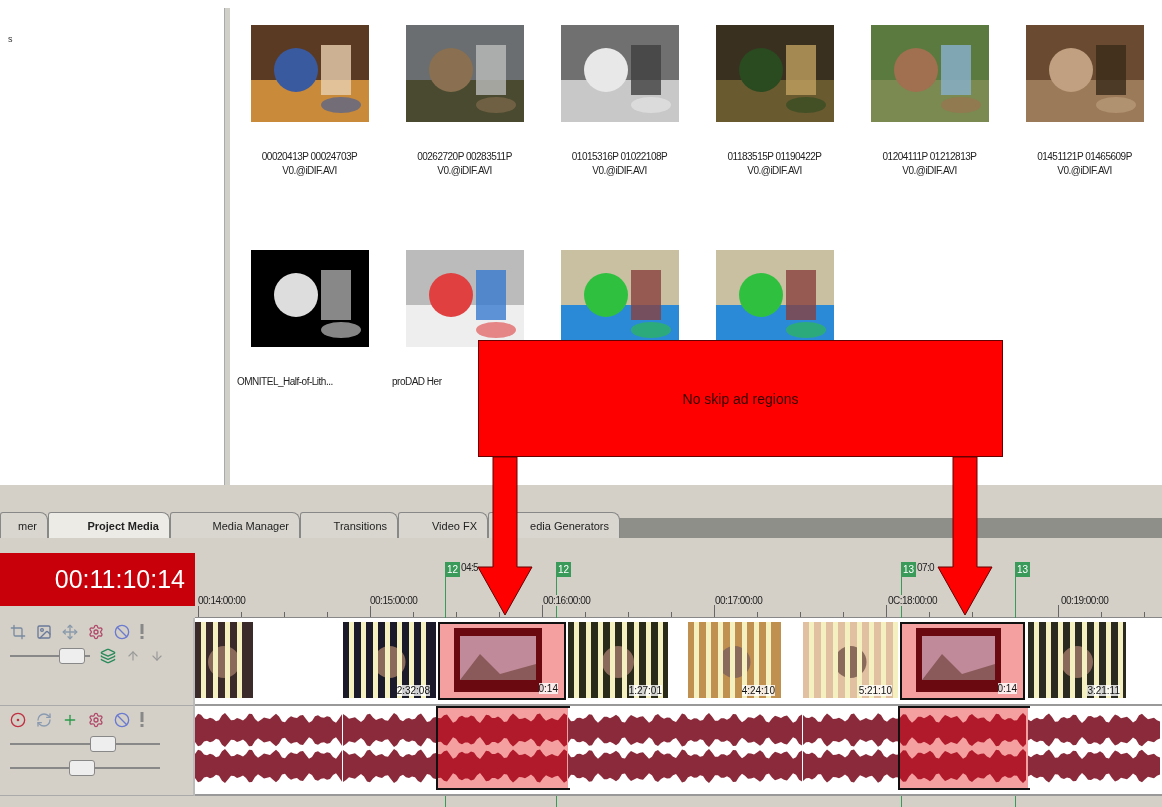  Describe the element at coordinates (349, 525) in the screenshot. I see `tab: Transitions` at that location.